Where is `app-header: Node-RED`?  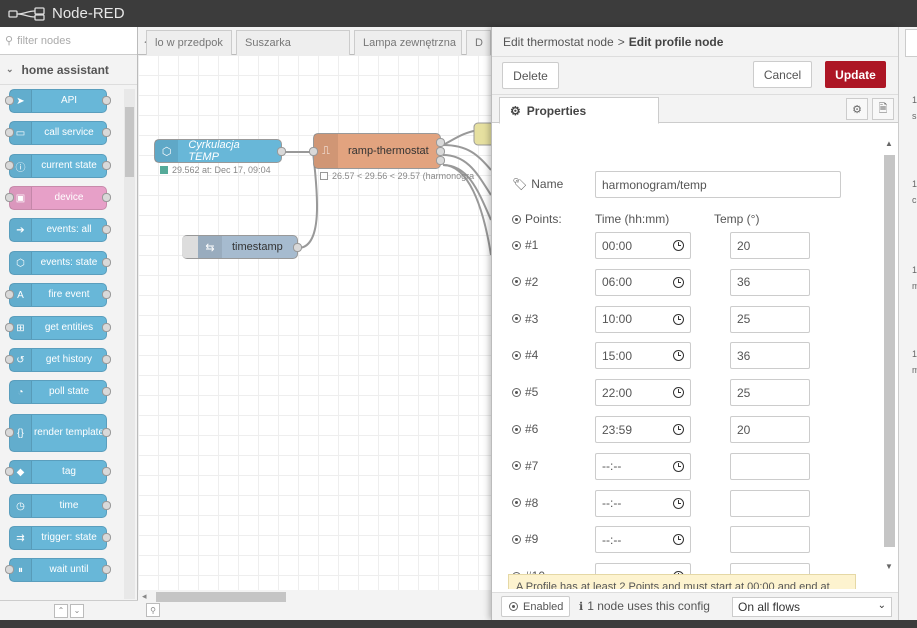 app-header: Node-RED is located at coordinates (458, 13).